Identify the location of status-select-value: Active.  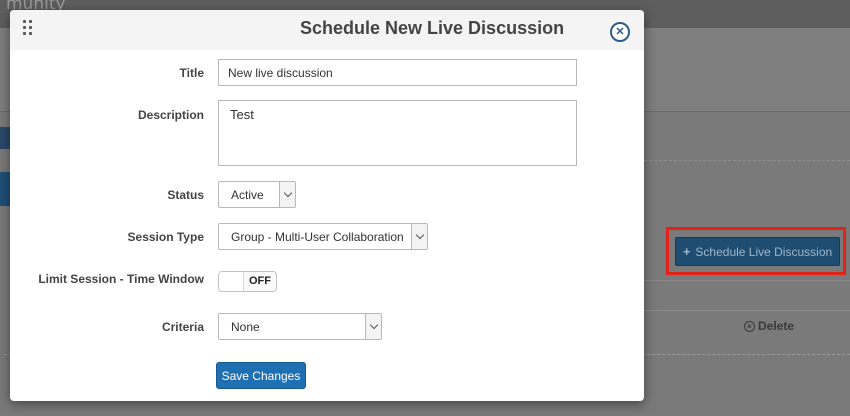
(247, 194).